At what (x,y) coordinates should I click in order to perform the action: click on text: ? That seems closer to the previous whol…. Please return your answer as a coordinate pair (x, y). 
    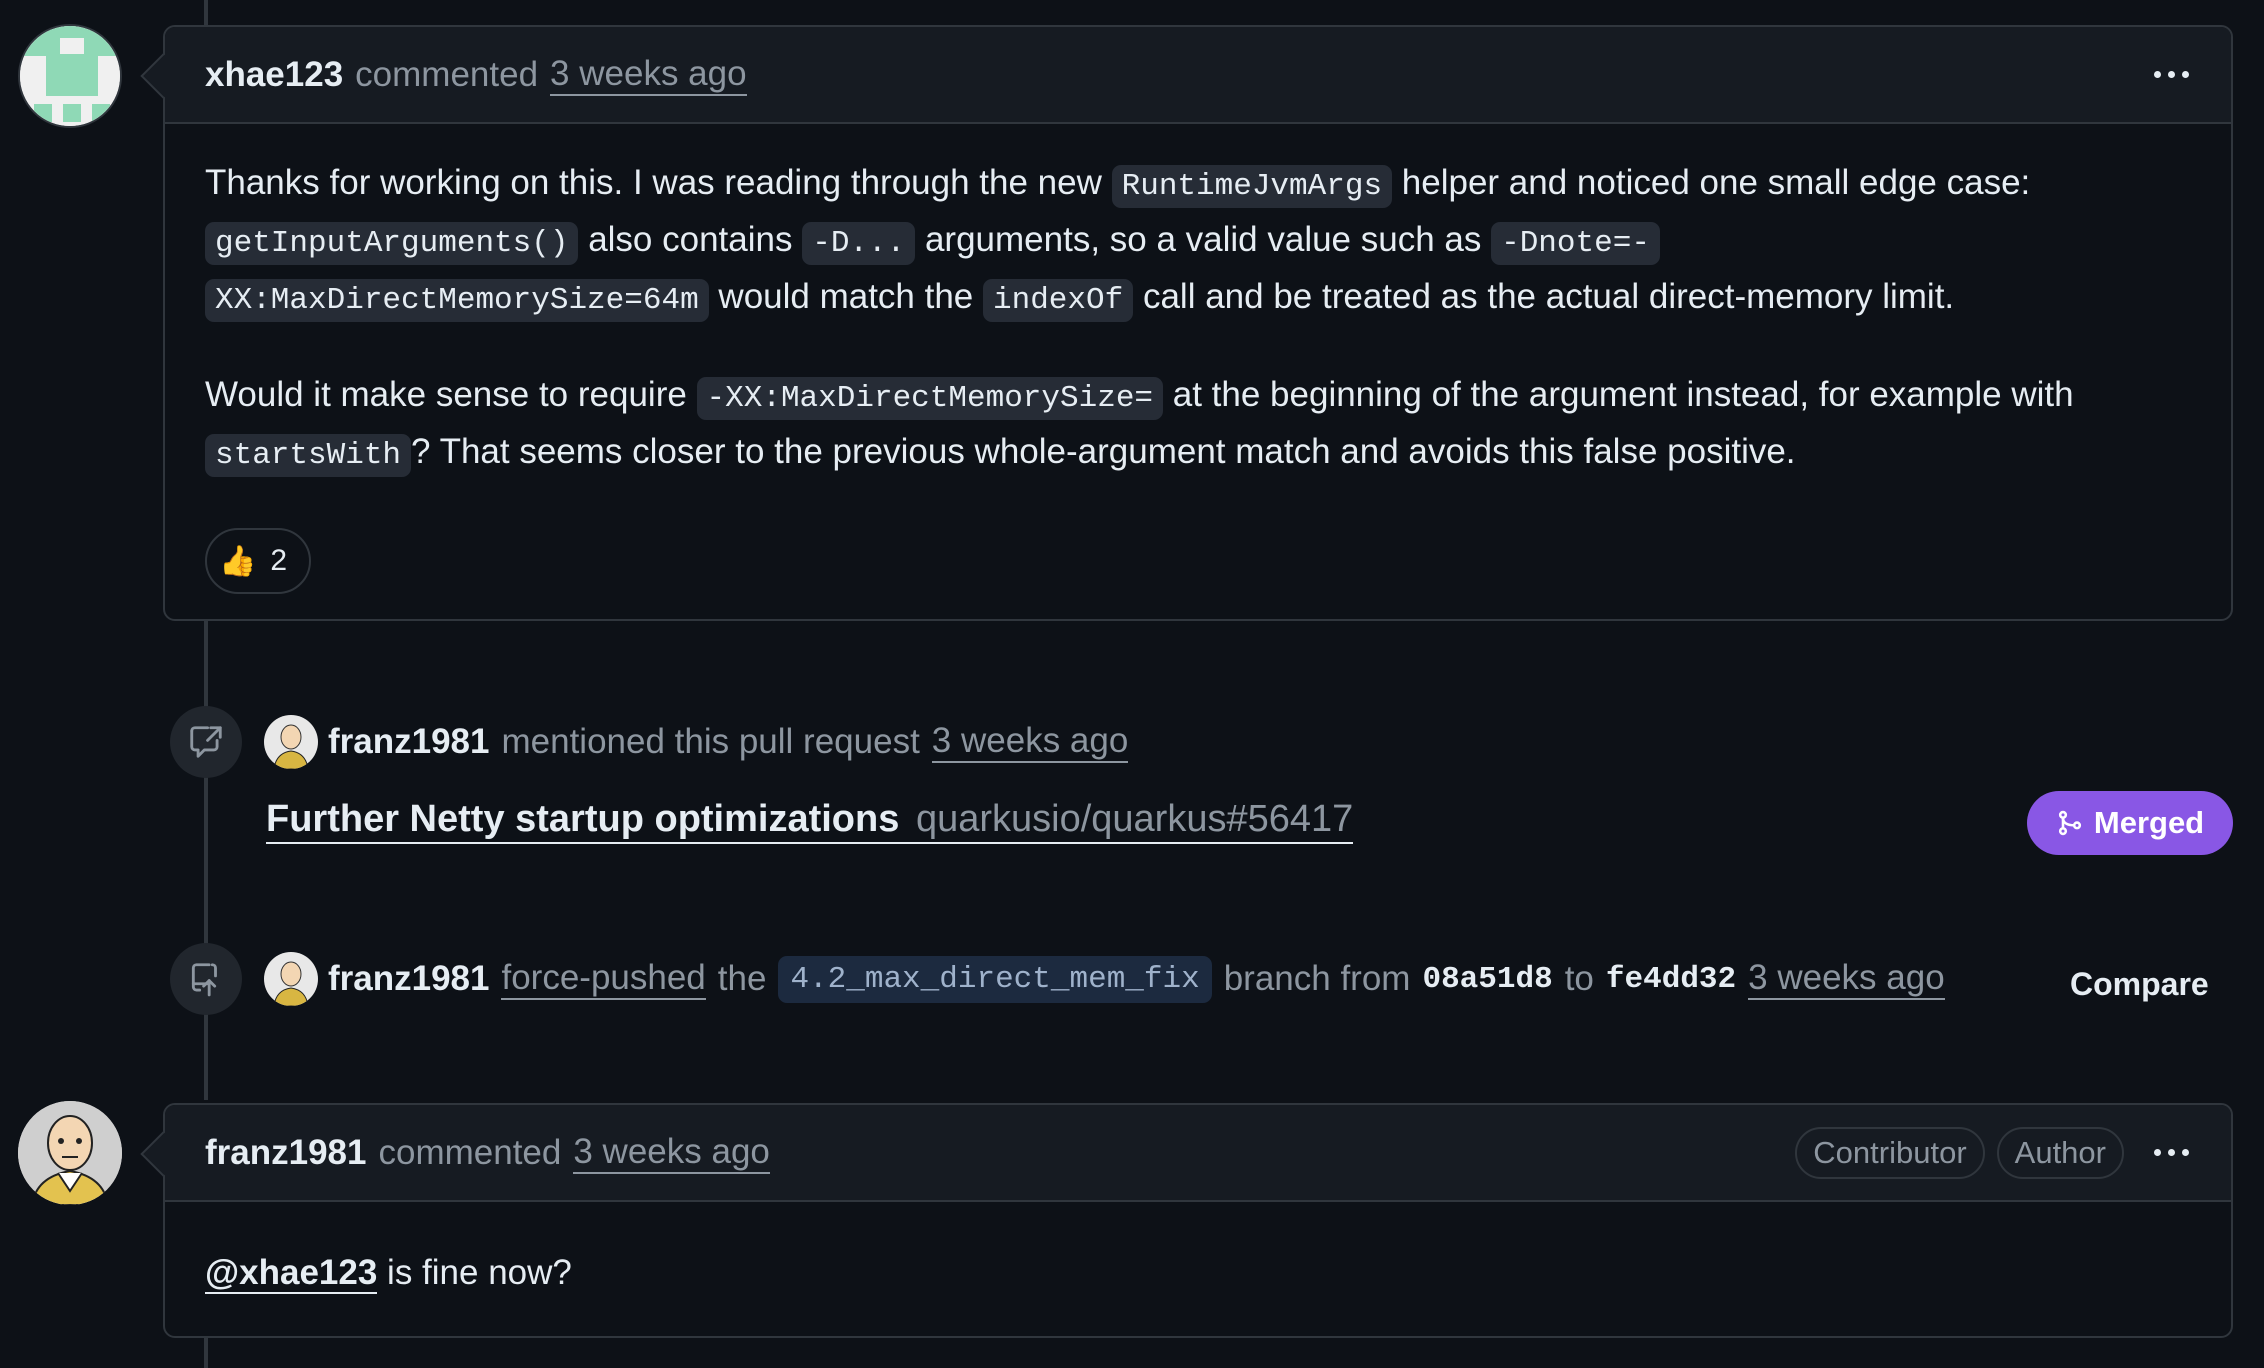
    Looking at the image, I should click on (1103, 451).